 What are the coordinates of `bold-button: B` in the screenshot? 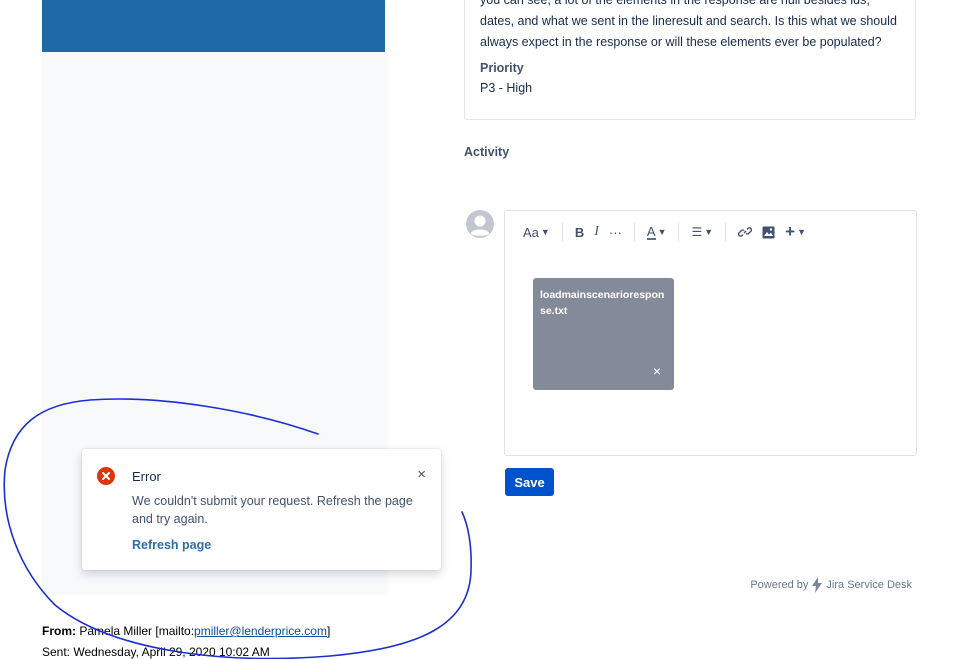 It's located at (579, 232).